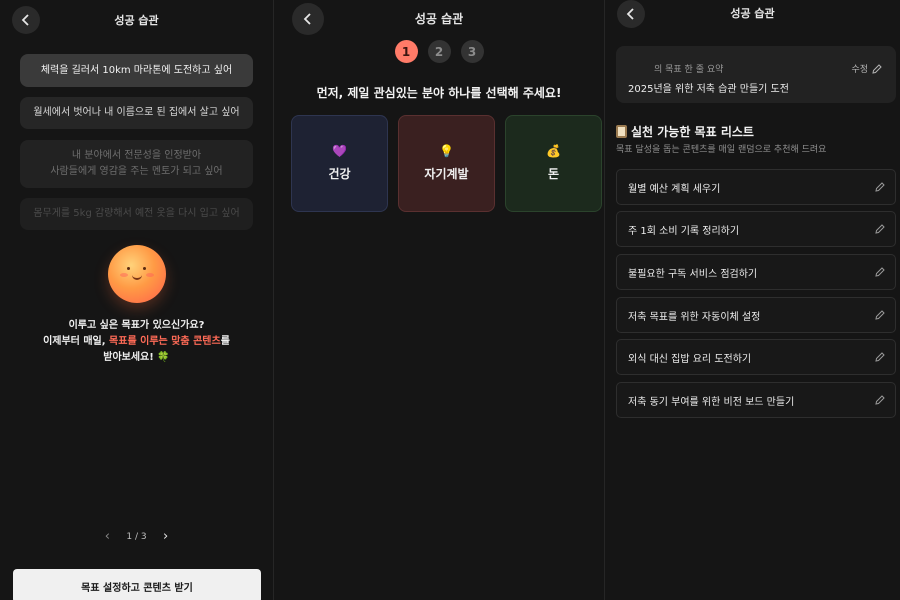 Image resolution: width=900 pixels, height=600 pixels. What do you see at coordinates (674, 189) in the screenshot?
I see `goal-item-label: 월별 예산 계획 세우기` at bounding box center [674, 189].